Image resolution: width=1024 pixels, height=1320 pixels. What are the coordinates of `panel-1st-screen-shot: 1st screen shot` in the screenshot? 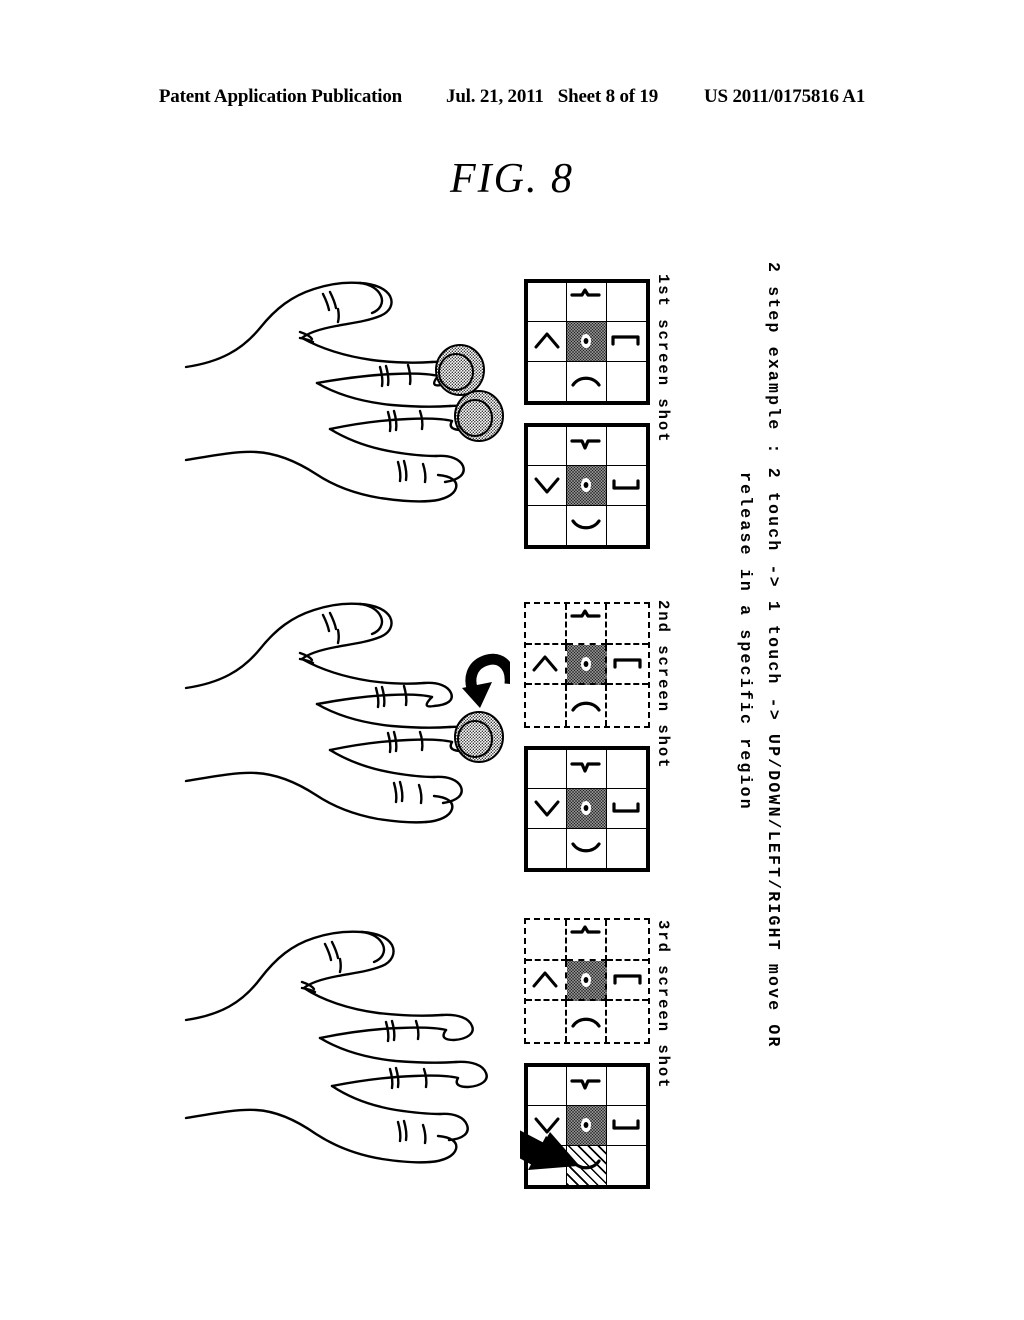 It's located at (430, 417).